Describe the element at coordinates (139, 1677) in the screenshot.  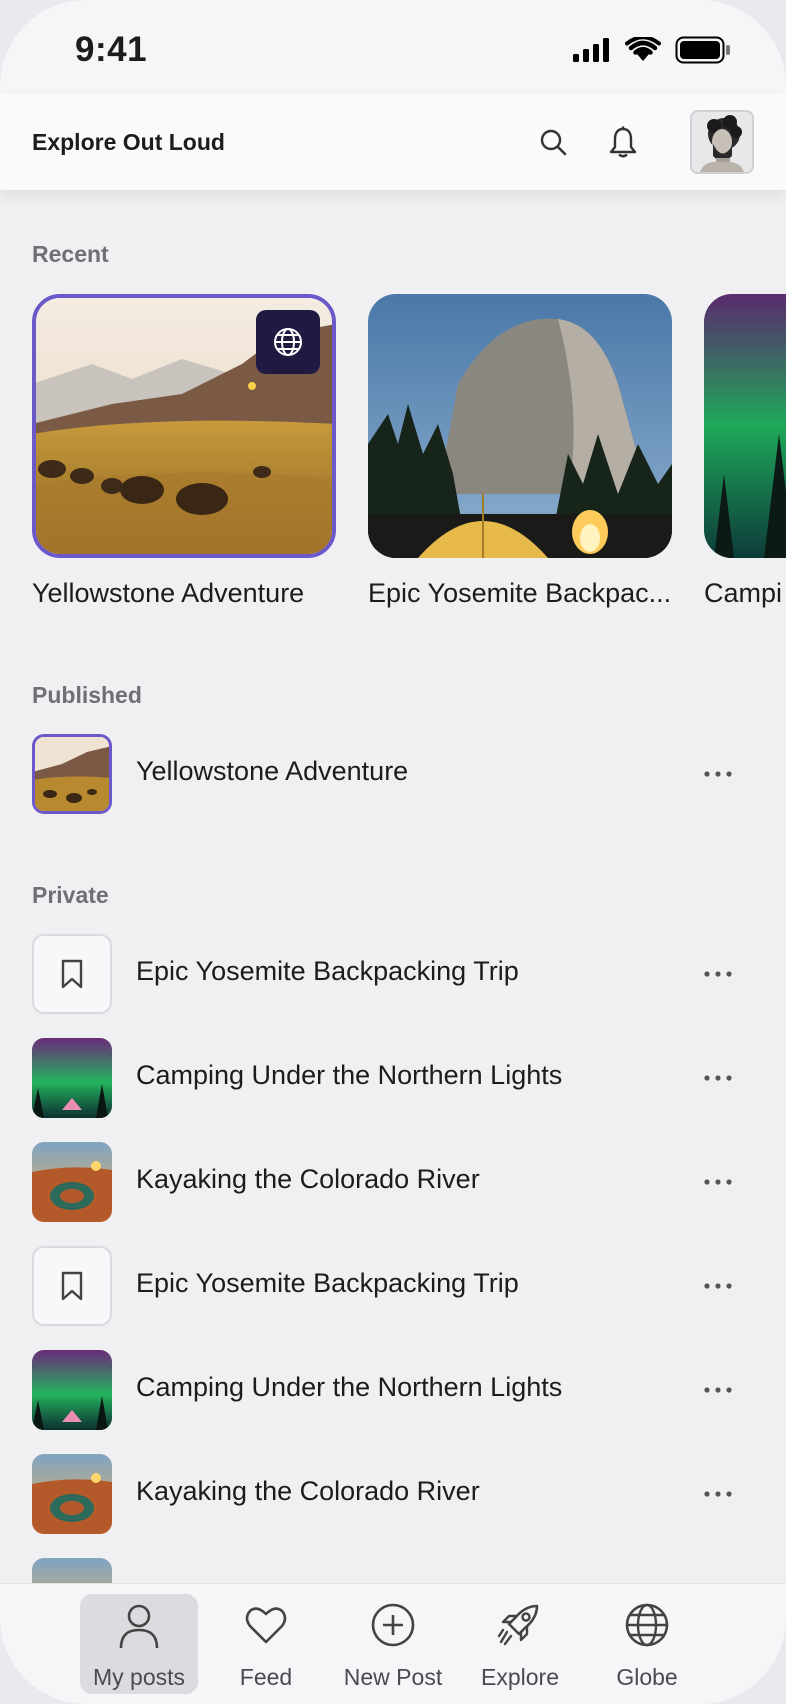
I see `tab-label: My posts` at that location.